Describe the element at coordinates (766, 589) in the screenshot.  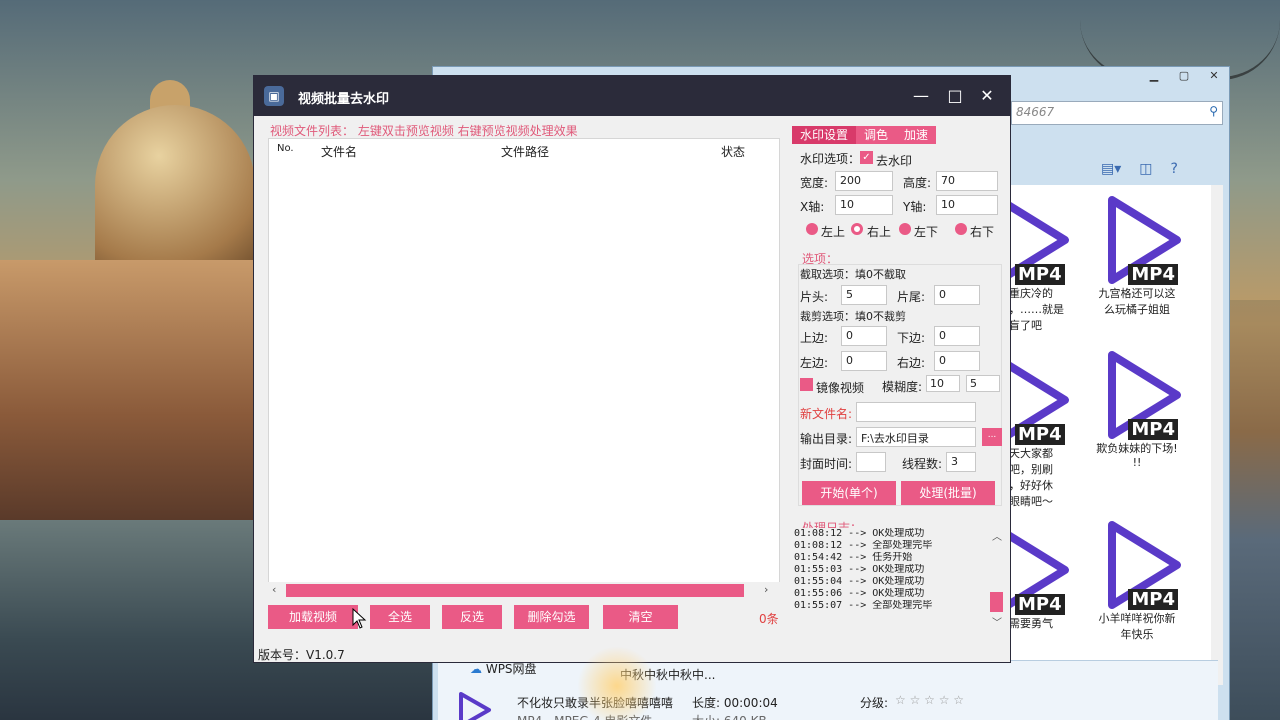
I see `scroll-right-icon: ›` at that location.